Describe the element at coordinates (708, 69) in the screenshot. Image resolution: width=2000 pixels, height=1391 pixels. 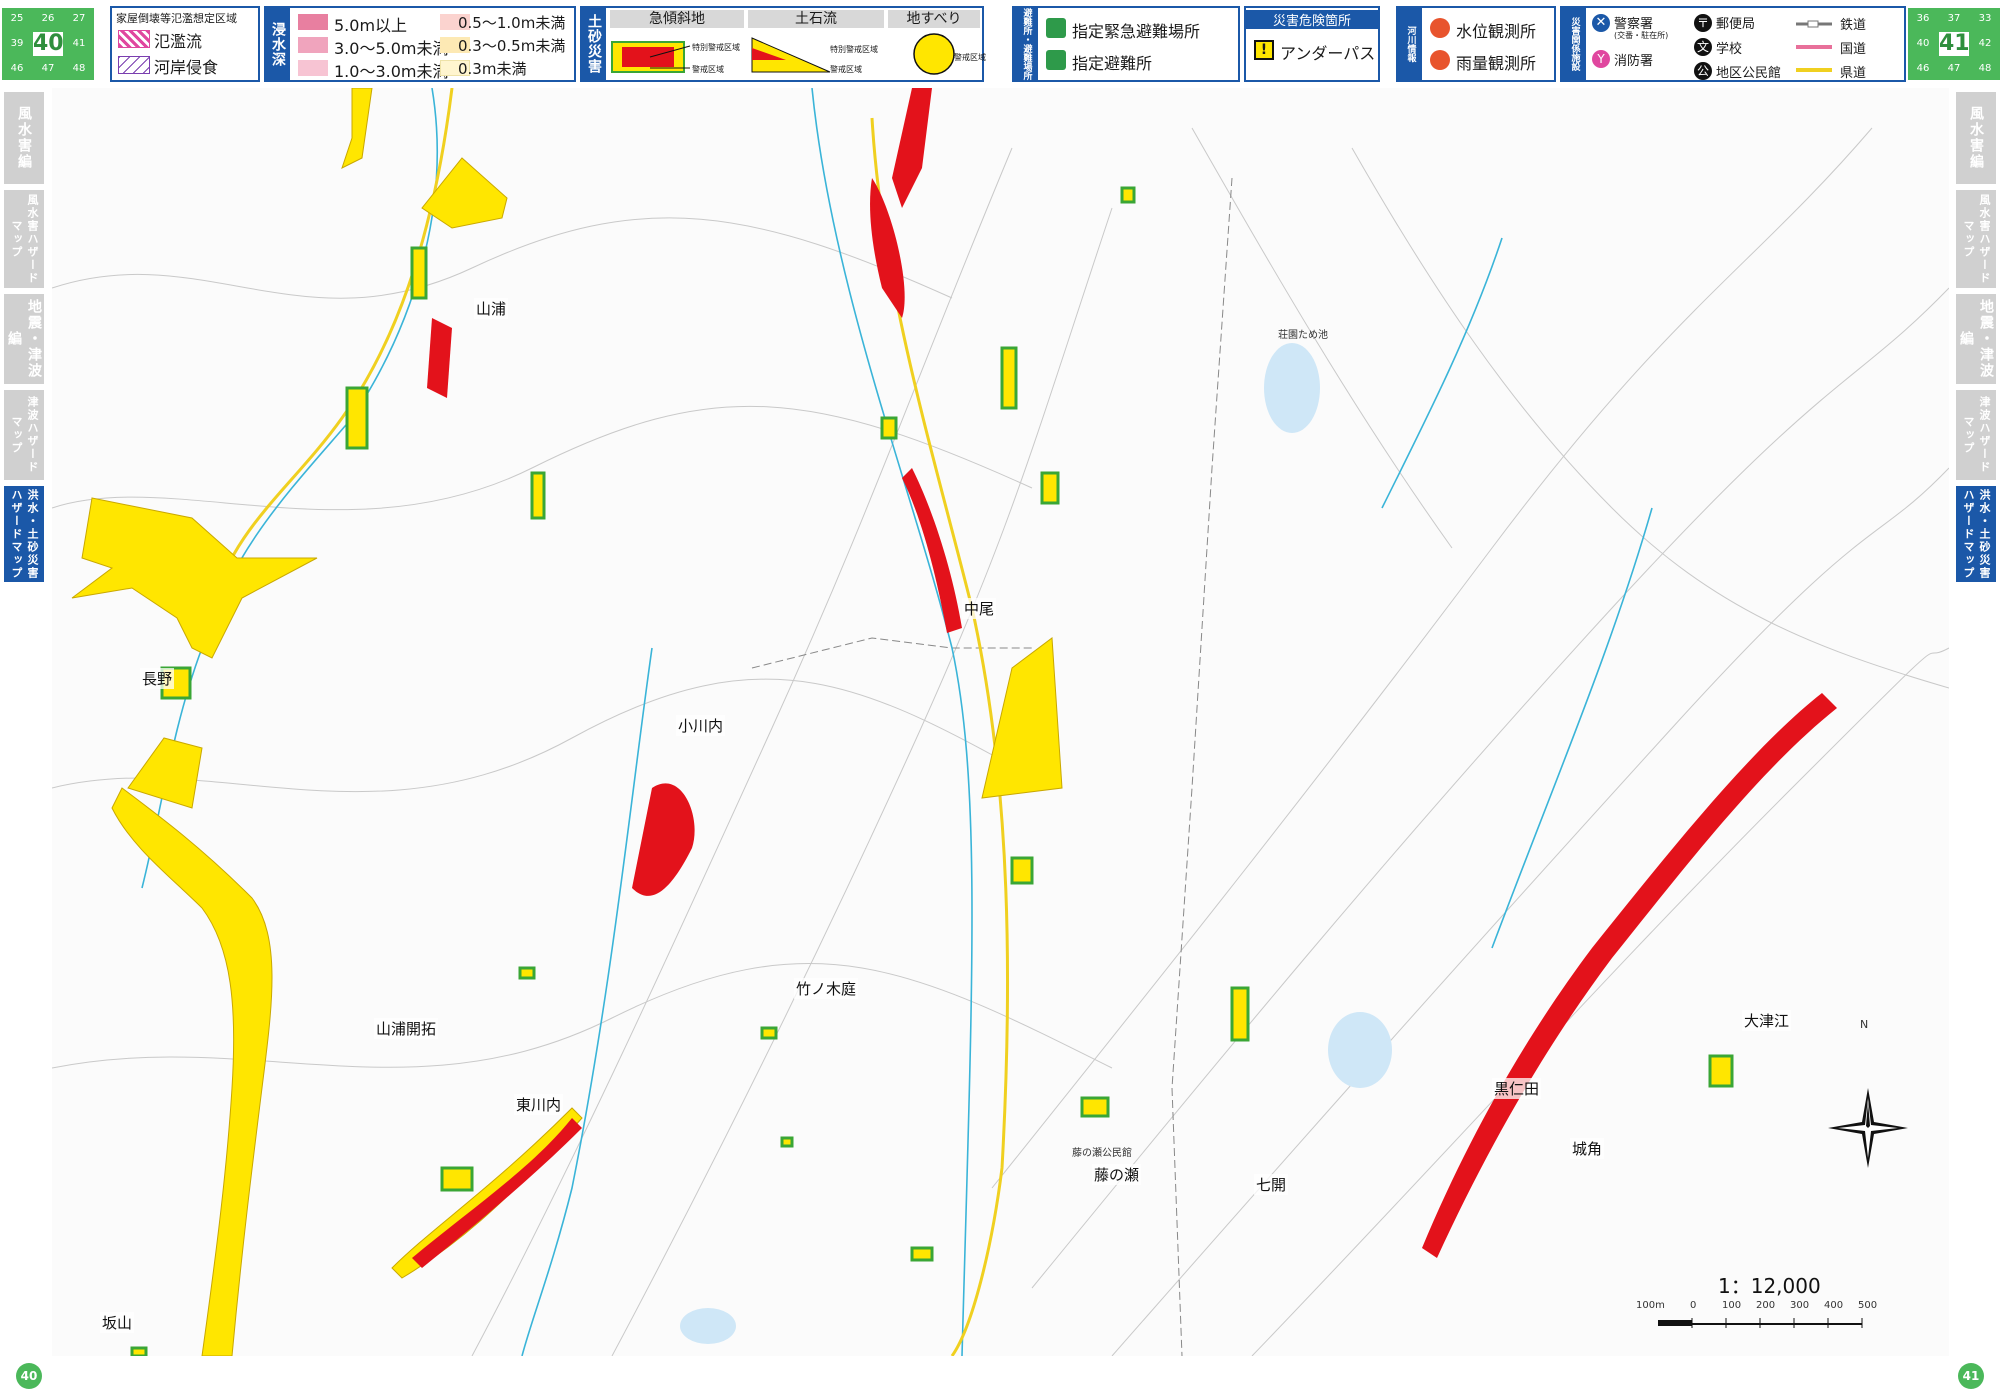
I see `steep-warn-note: 警戒区域` at that location.